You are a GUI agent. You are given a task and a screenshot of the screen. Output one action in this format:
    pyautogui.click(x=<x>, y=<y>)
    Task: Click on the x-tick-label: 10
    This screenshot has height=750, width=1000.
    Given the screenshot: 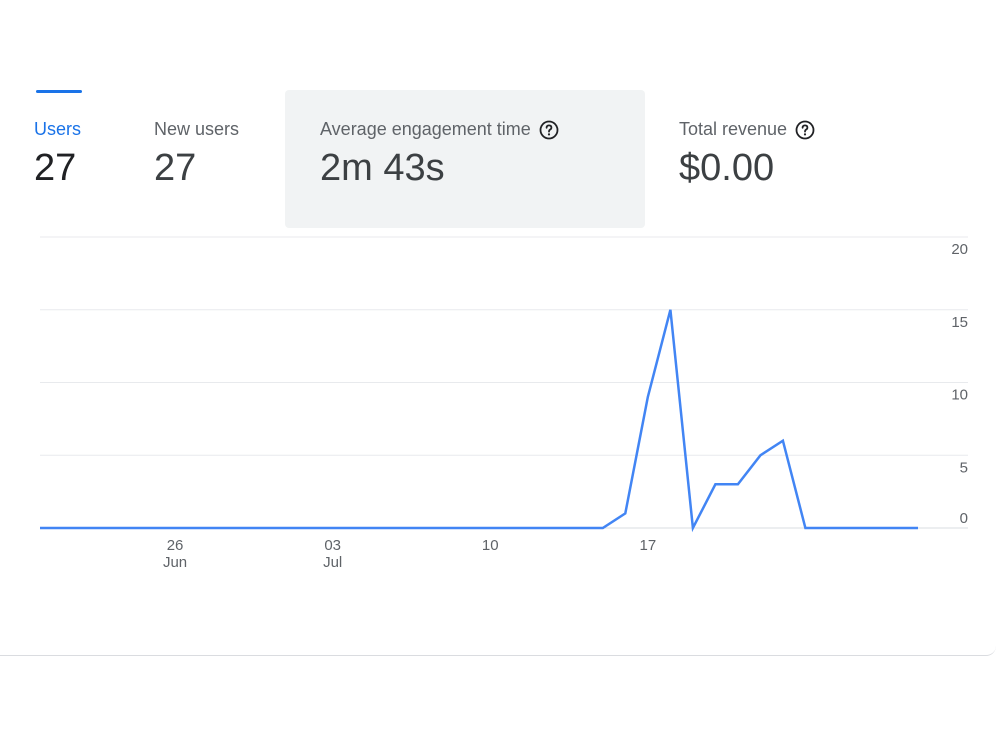 What is the action you would take?
    pyautogui.click(x=490, y=545)
    